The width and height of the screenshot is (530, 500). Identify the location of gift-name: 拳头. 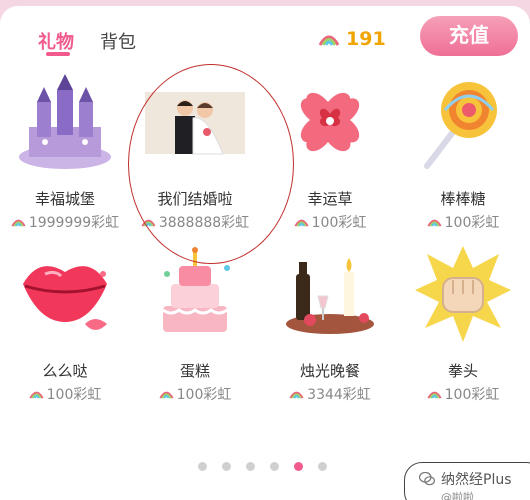
(462, 371).